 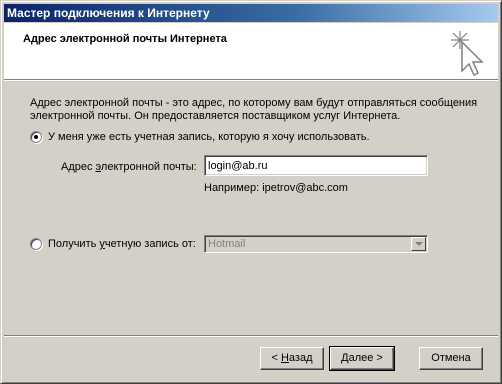 I want to click on provider-select-value: Hotmail, so click(x=227, y=244).